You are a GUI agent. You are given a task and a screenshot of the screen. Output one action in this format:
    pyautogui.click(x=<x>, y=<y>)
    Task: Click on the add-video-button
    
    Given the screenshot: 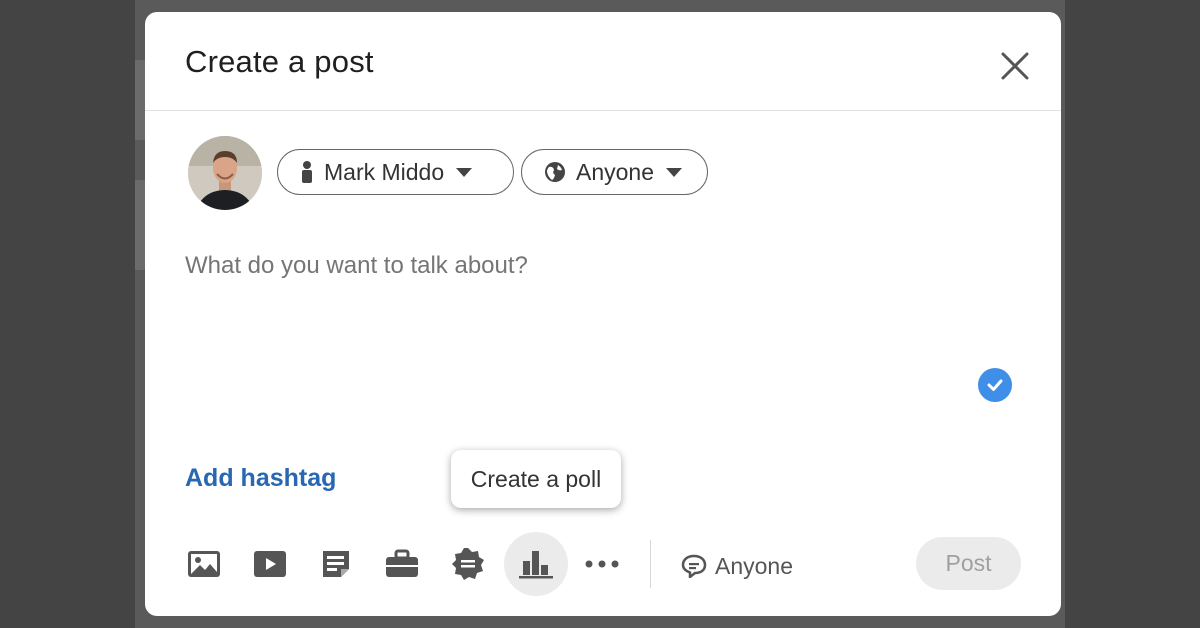 What is the action you would take?
    pyautogui.click(x=270, y=564)
    